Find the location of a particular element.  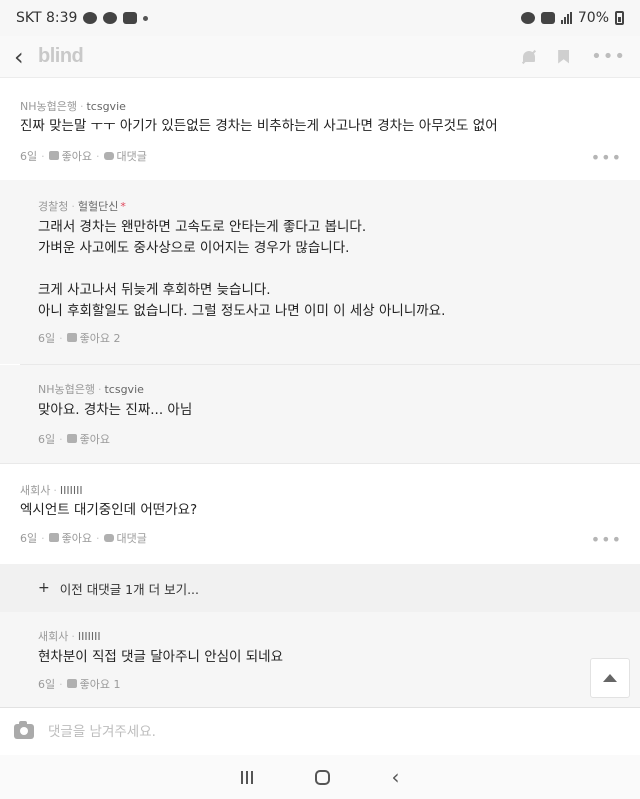

talk-notification-icon is located at coordinates (110, 18).